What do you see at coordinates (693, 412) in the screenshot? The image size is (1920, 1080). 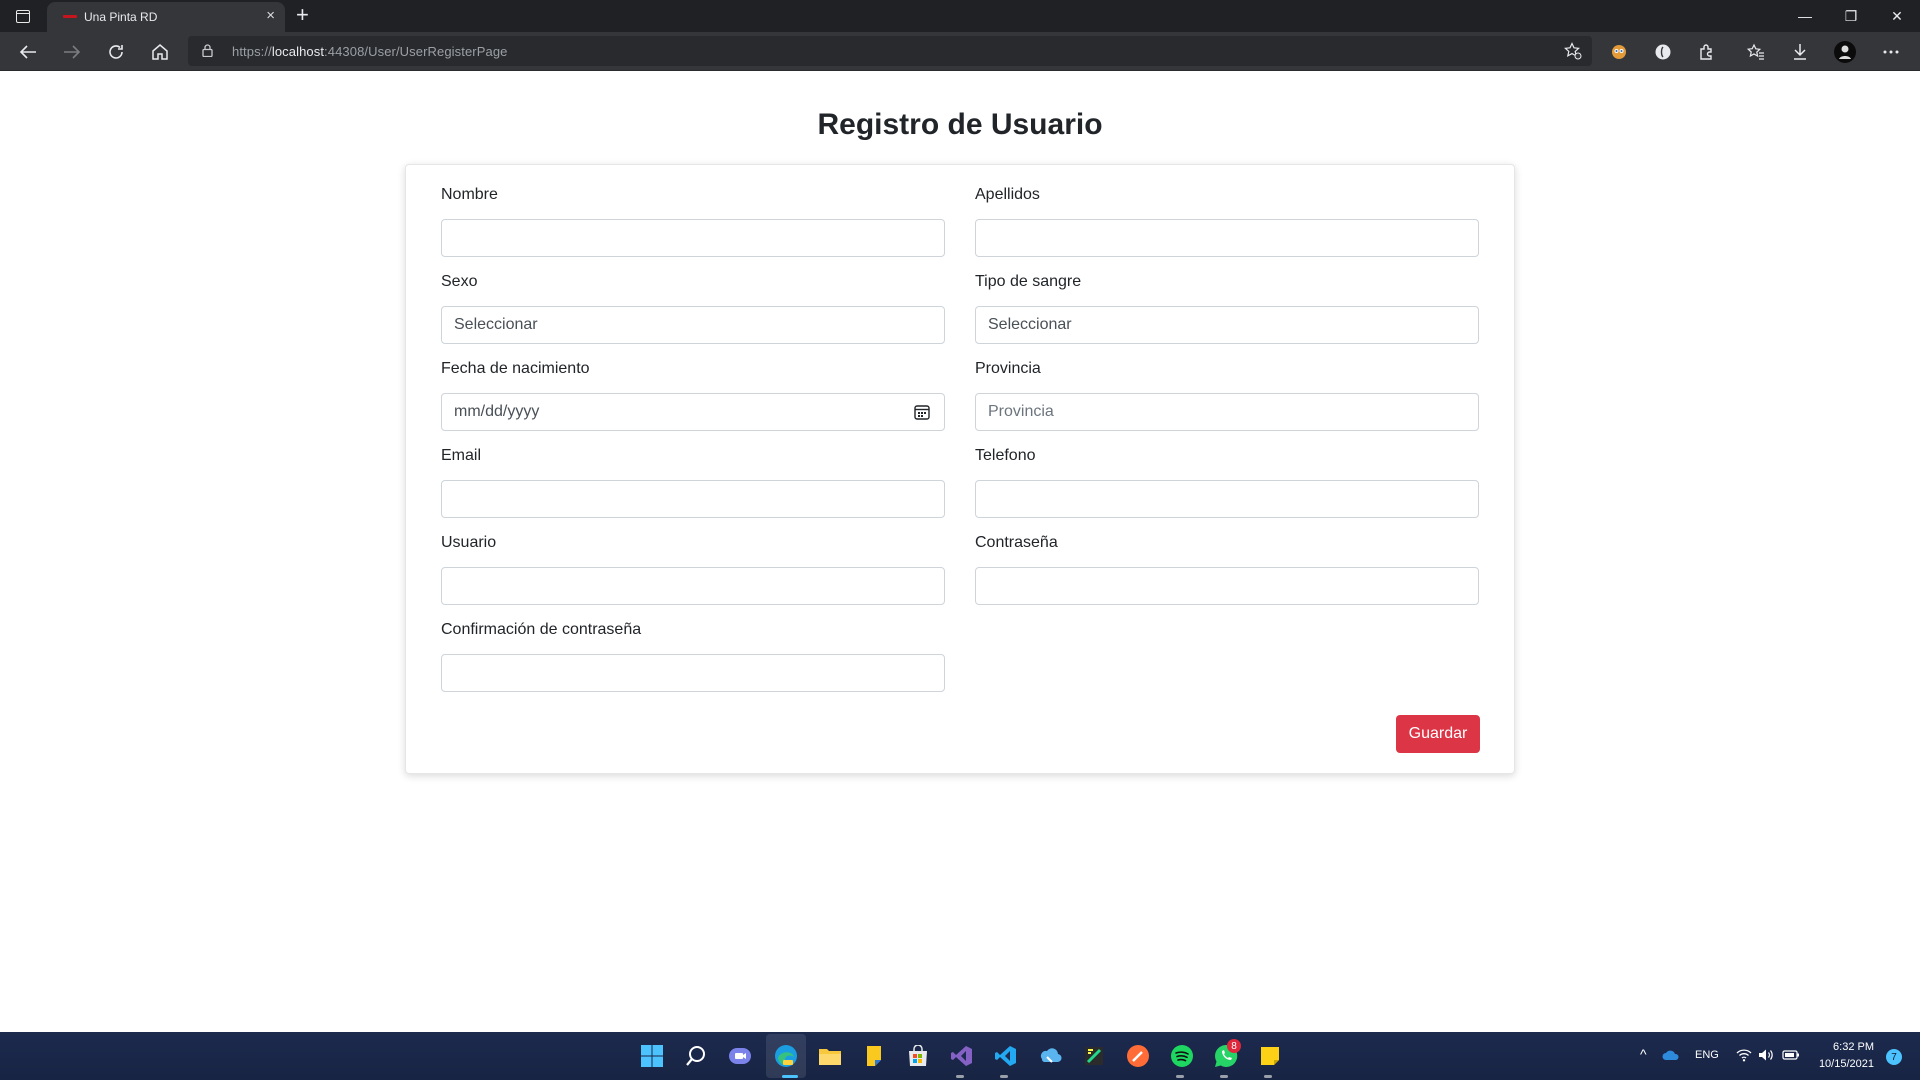 I see `fecha-nacimiento-input: mm/dd/yyyy` at bounding box center [693, 412].